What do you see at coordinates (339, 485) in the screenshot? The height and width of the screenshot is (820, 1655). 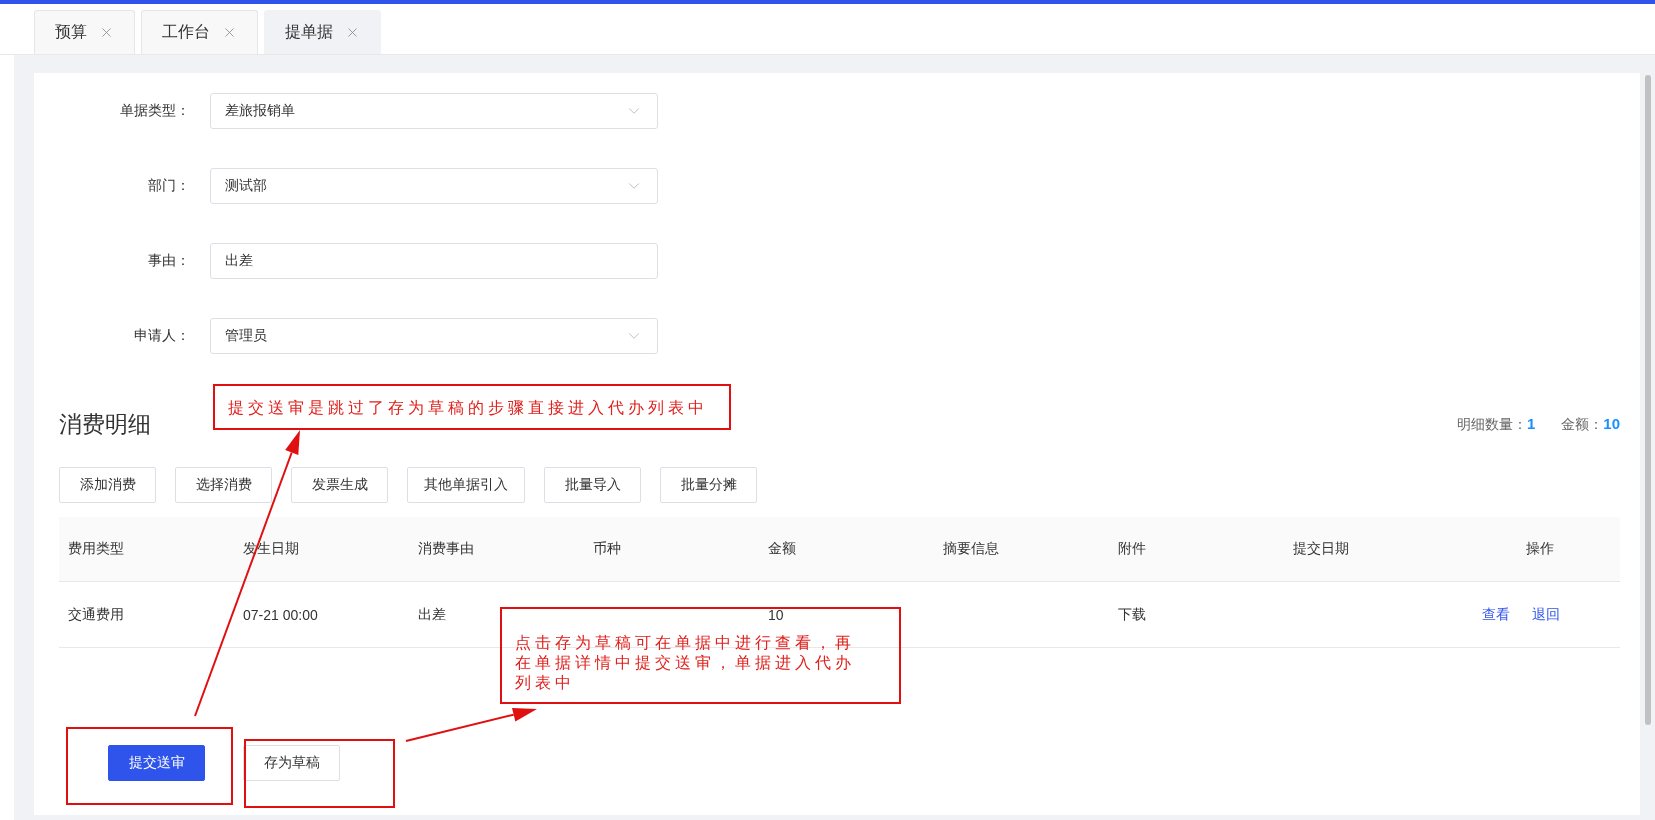 I see `toolbar-button: 发票生成` at bounding box center [339, 485].